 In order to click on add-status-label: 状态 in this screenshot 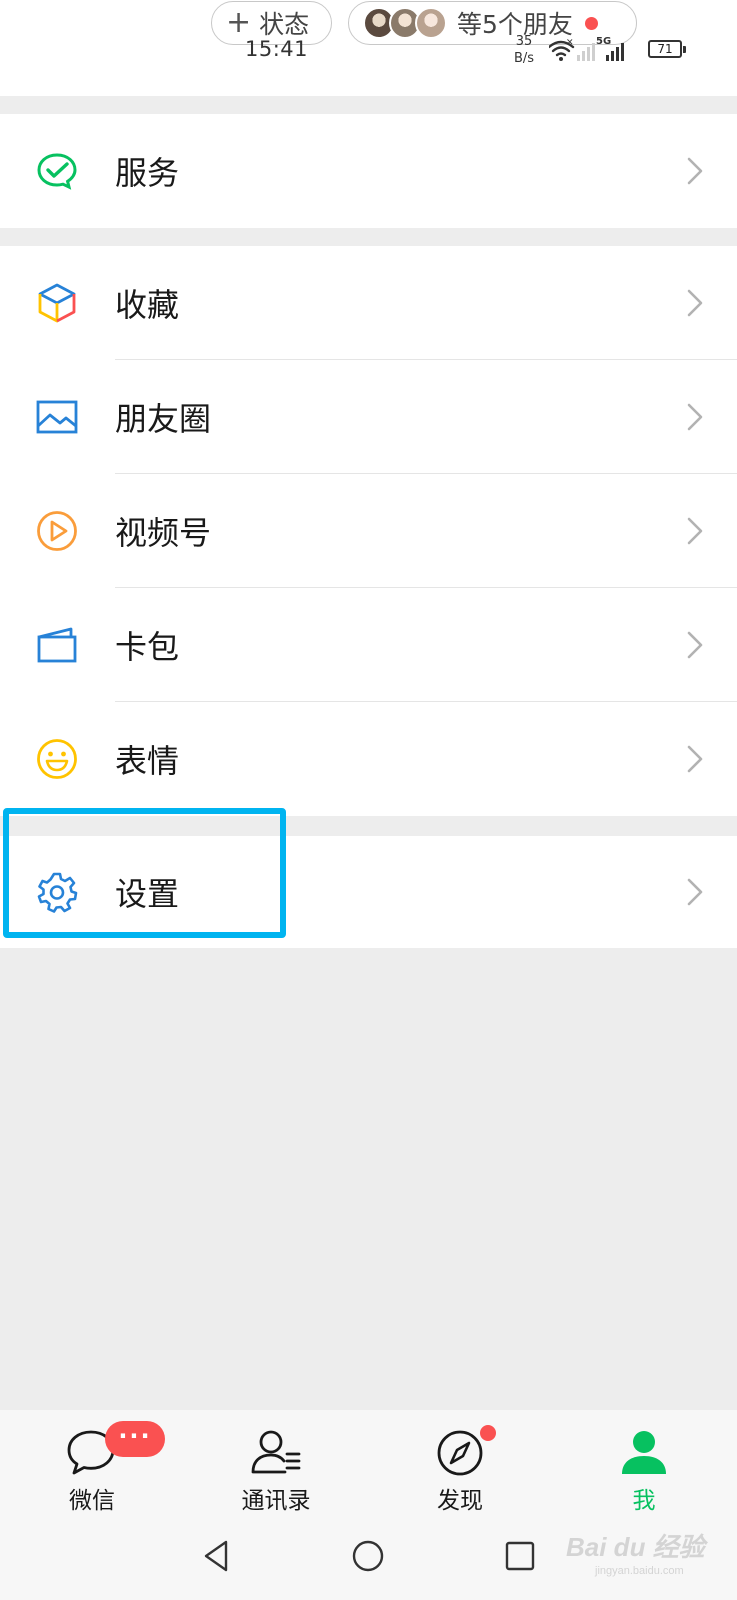, I will do `click(284, 24)`.